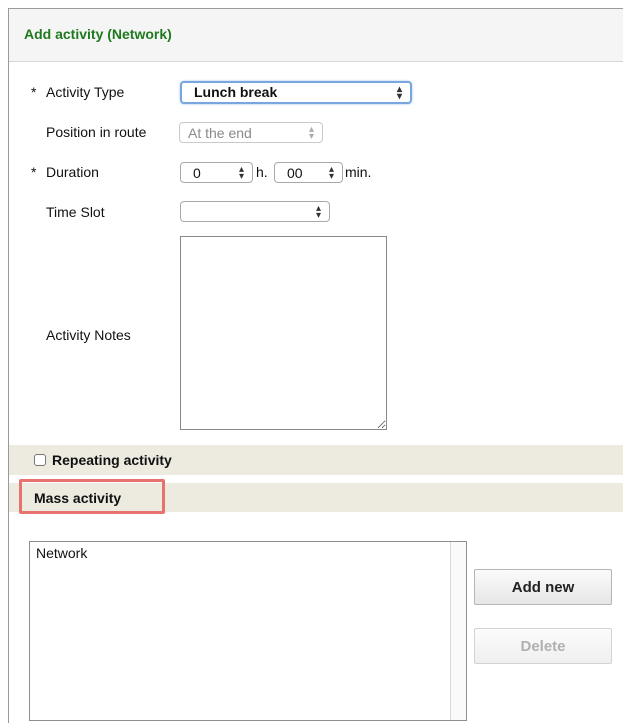 The image size is (623, 723). What do you see at coordinates (85, 92) in the screenshot?
I see `activity-type-label: Activity Type` at bounding box center [85, 92].